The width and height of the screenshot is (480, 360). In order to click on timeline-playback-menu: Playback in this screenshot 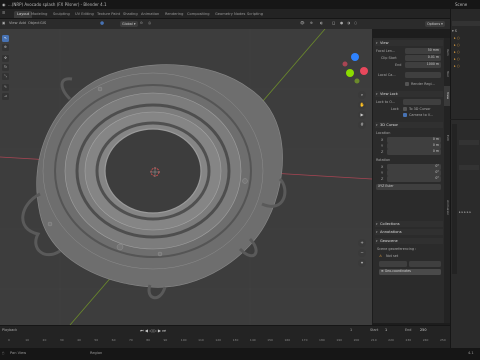, I will do `click(9, 330)`.